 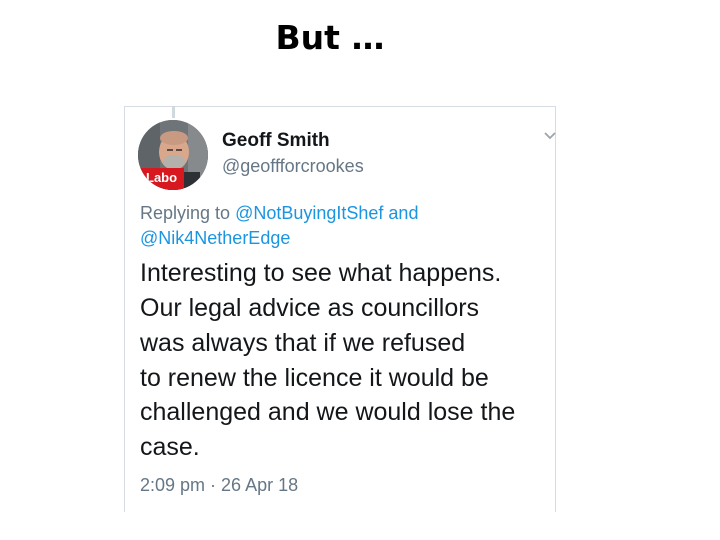 What do you see at coordinates (328, 412) in the screenshot?
I see `tweet-text-line: challenged and we would lose the` at bounding box center [328, 412].